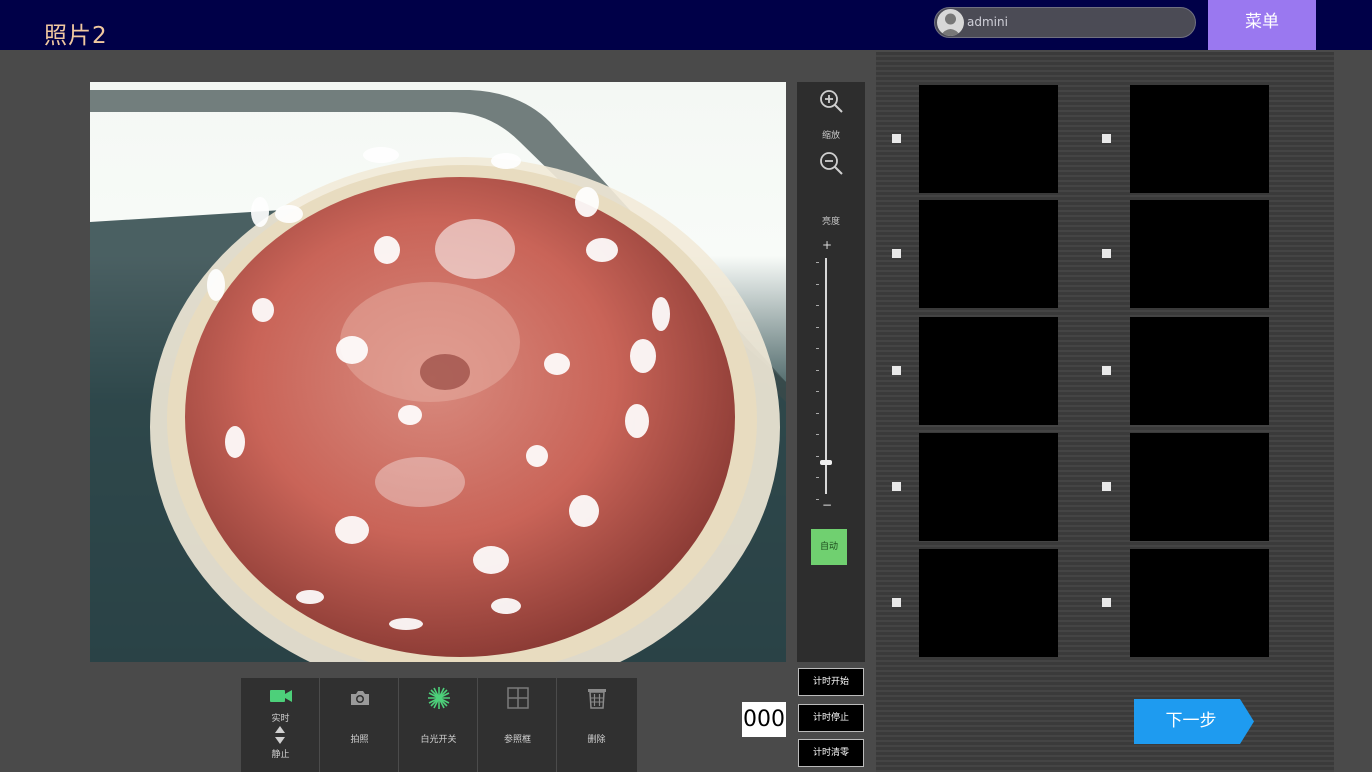  I want to click on next-step-button: 下一步, so click(1194, 721).